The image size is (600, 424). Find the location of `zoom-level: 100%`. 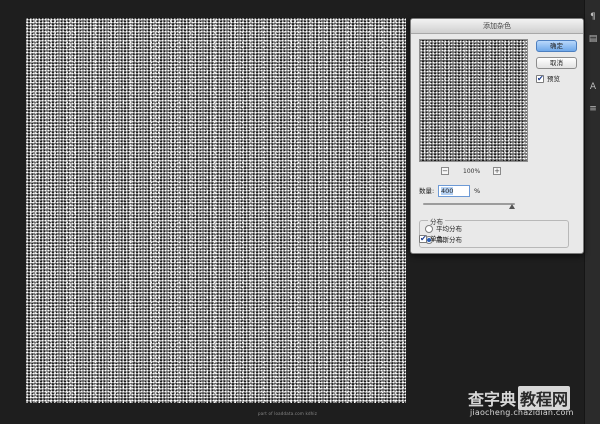

zoom-level: 100% is located at coordinates (472, 171).